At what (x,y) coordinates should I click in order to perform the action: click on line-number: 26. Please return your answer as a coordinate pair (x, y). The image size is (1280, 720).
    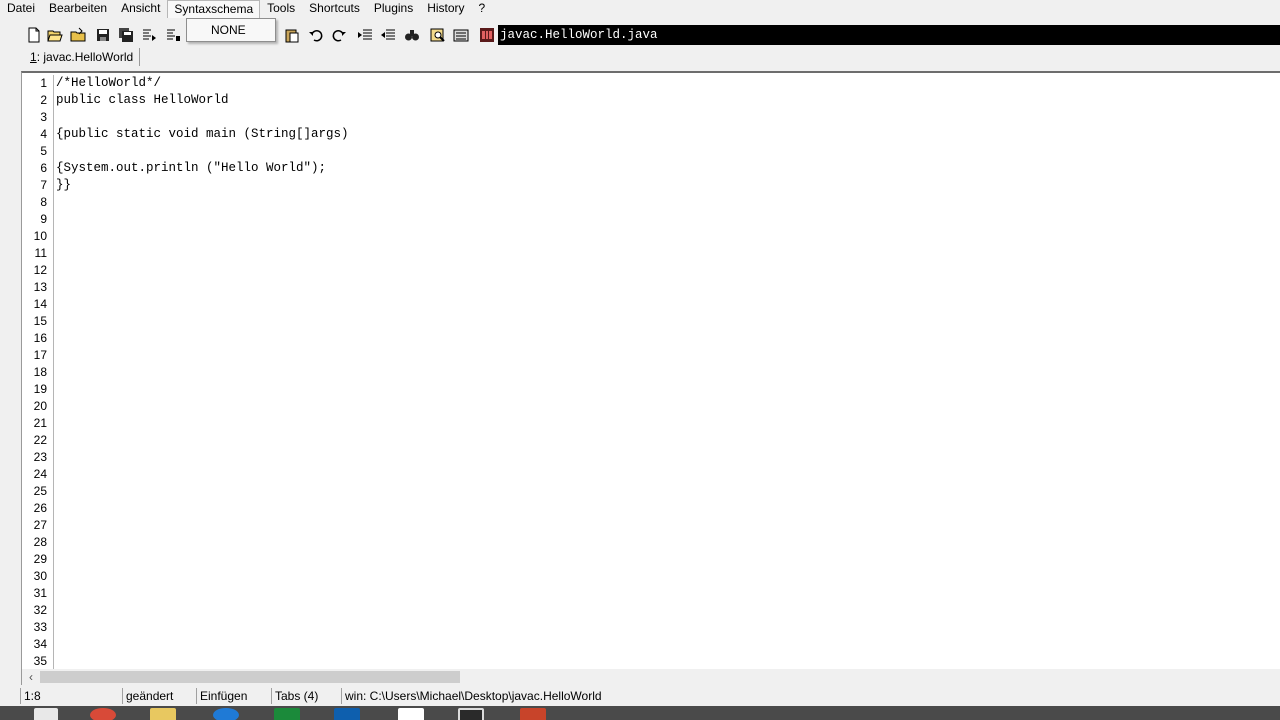
    Looking at the image, I should click on (40, 508).